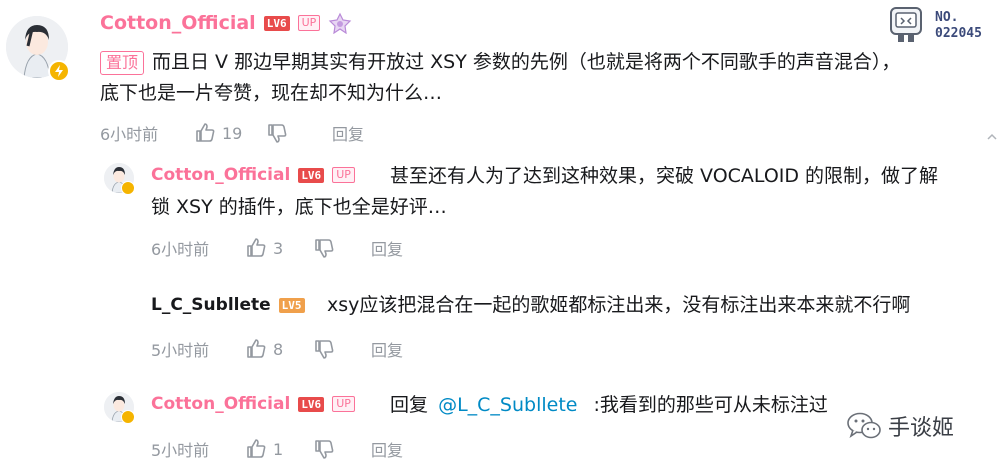 The image size is (1006, 470). I want to click on level-badge: LV5, so click(291, 305).